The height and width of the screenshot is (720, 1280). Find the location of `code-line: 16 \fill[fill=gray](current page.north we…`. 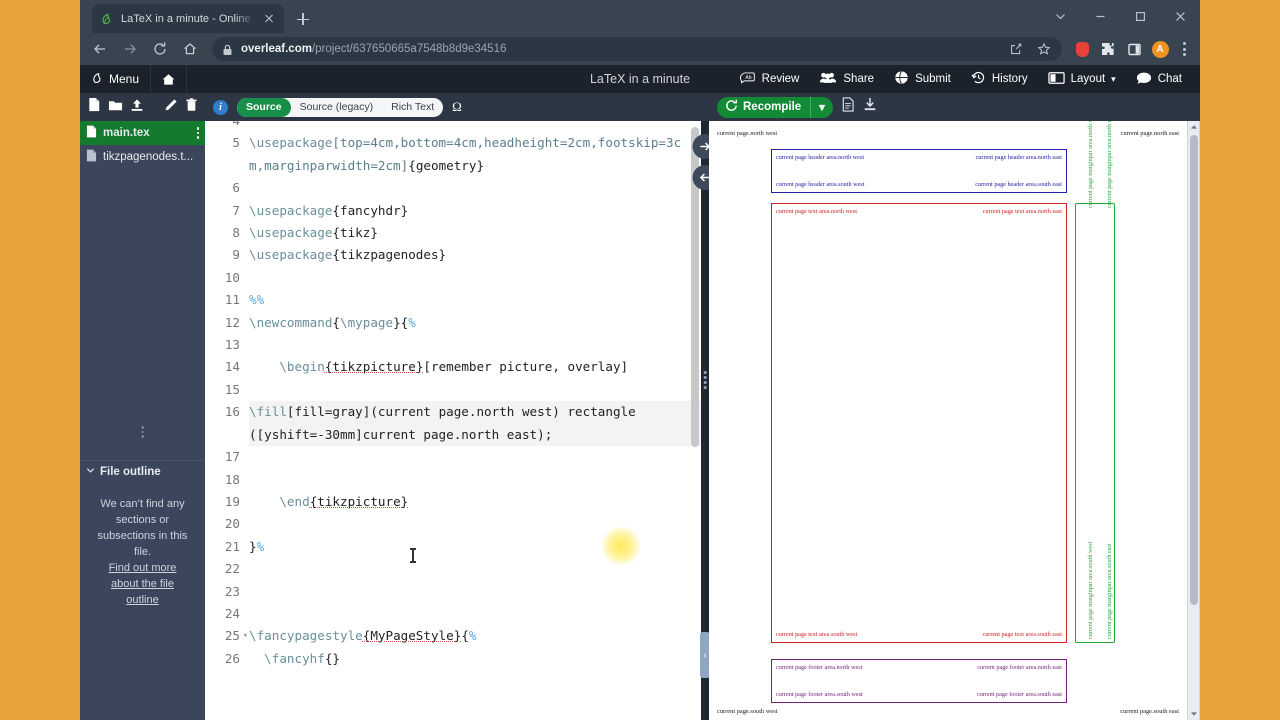

code-line: 16 \fill[fill=gray](current page.north we… is located at coordinates (453, 424).